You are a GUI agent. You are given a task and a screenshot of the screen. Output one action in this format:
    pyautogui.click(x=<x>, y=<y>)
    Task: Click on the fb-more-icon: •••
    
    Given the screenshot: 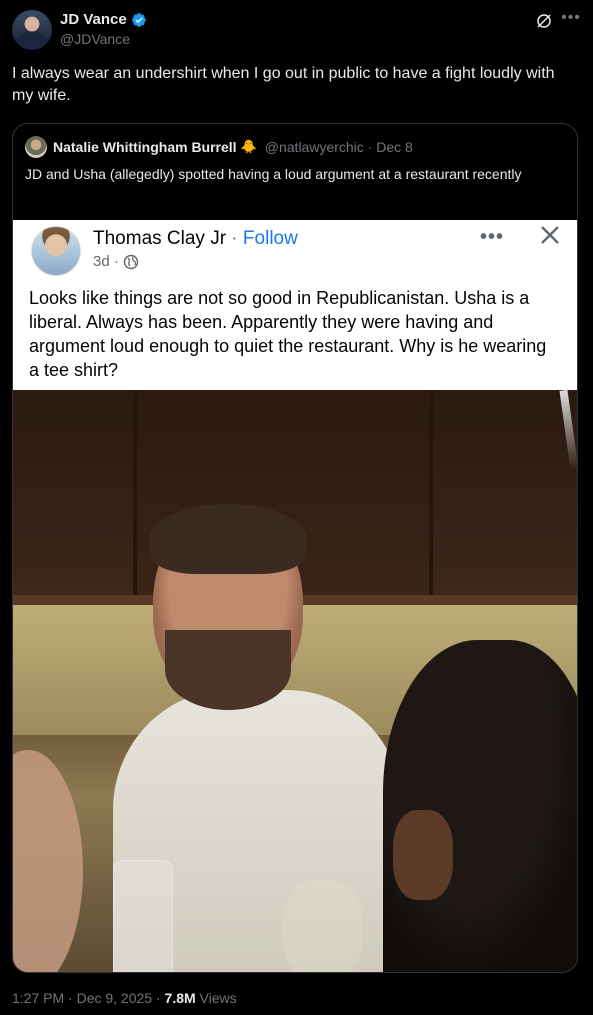 What is the action you would take?
    pyautogui.click(x=492, y=237)
    